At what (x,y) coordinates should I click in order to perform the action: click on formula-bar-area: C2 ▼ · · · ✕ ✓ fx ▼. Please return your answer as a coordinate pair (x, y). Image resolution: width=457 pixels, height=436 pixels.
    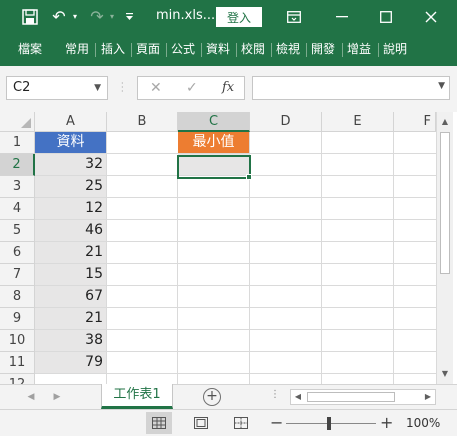
    Looking at the image, I should click on (228, 89).